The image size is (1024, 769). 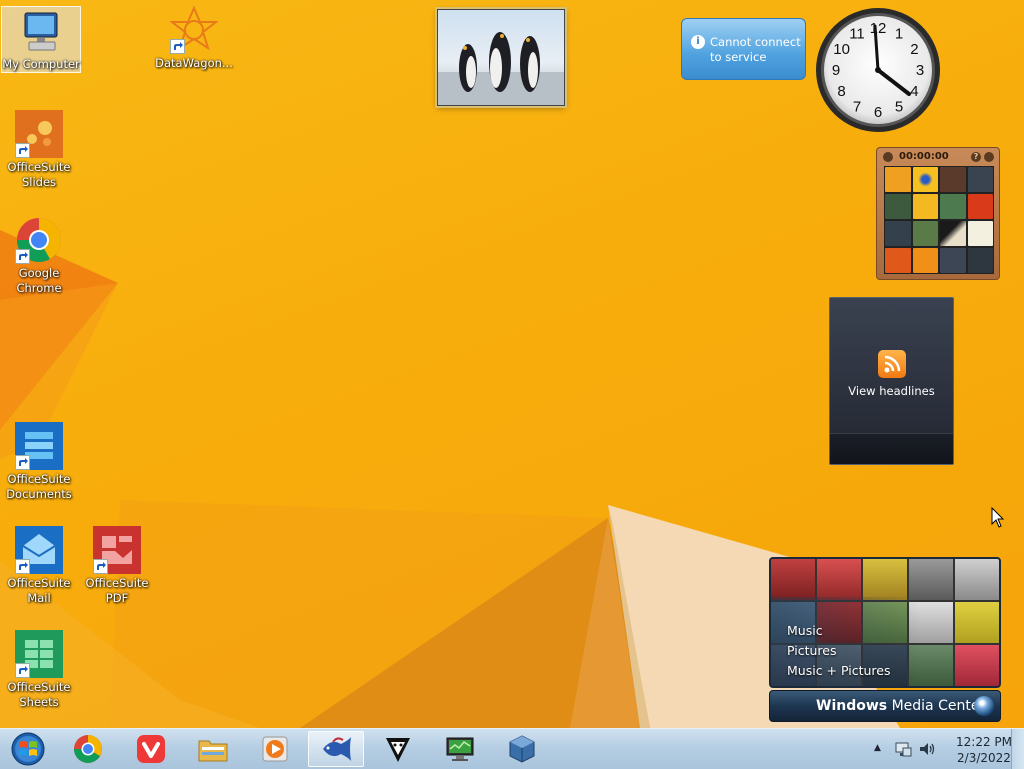 What do you see at coordinates (891, 381) in the screenshot?
I see `feed-headlines-gadget: View headlines` at bounding box center [891, 381].